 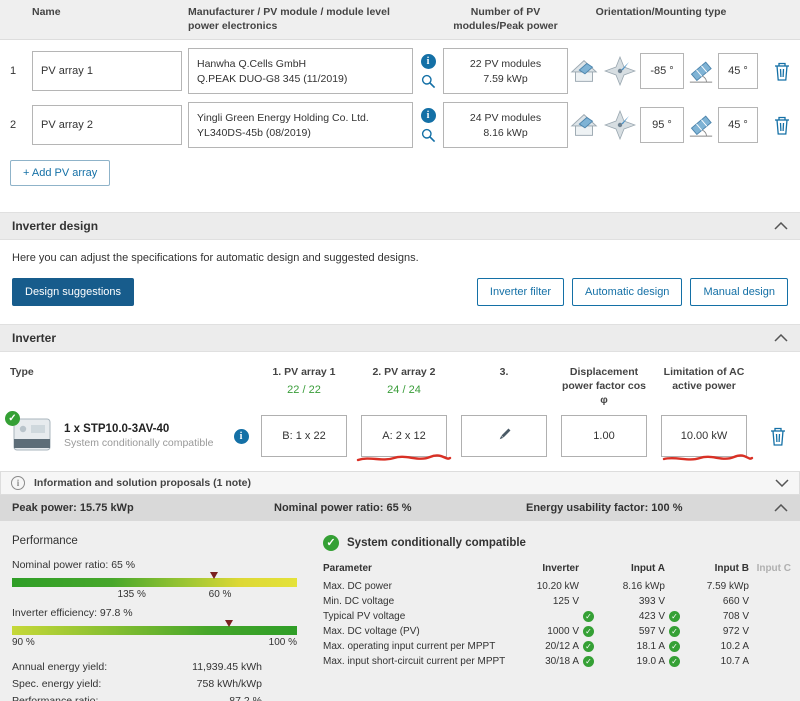 What do you see at coordinates (57, 684) in the screenshot?
I see `stat-label: Spec. energy yield:` at bounding box center [57, 684].